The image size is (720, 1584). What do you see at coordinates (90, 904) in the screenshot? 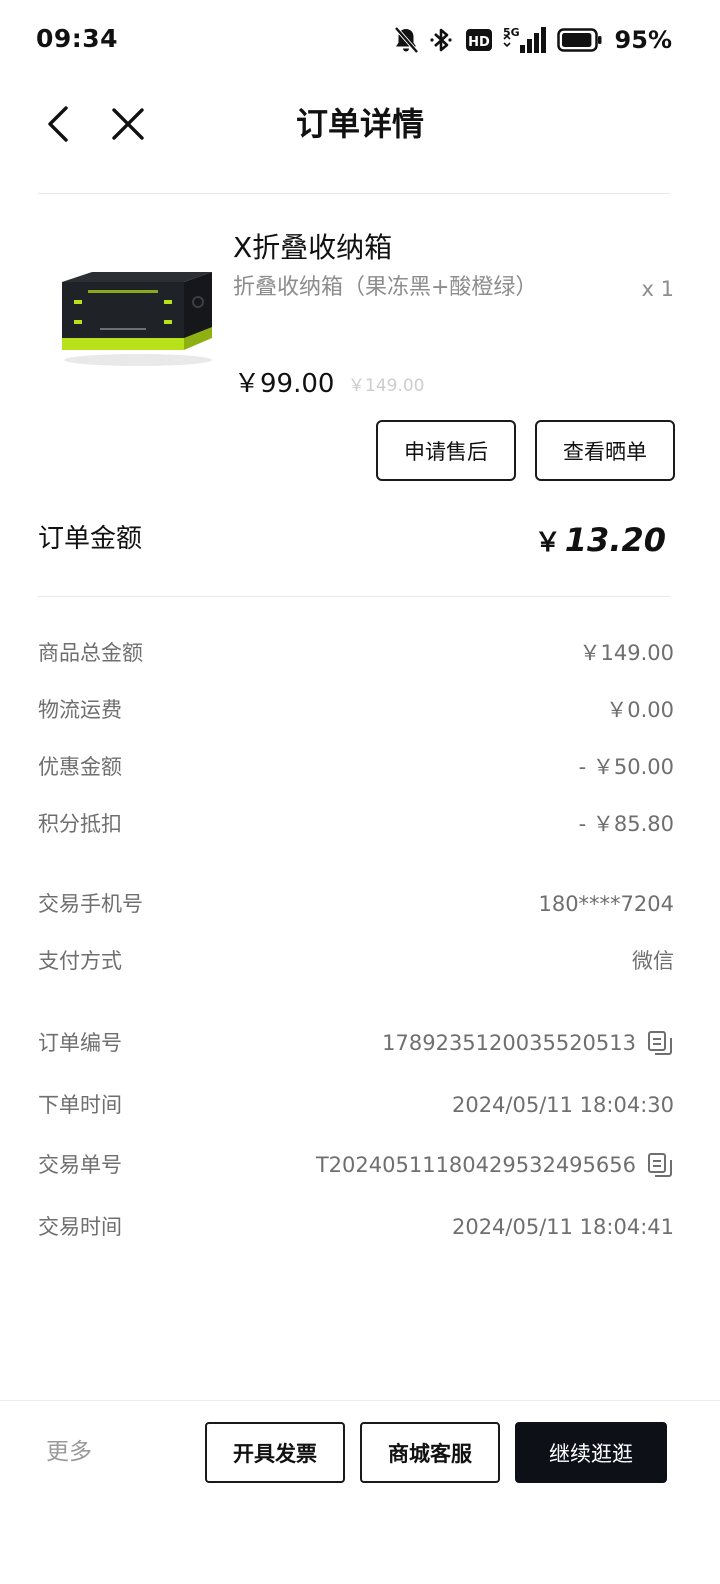
I see `row-label: 交易手机号` at bounding box center [90, 904].